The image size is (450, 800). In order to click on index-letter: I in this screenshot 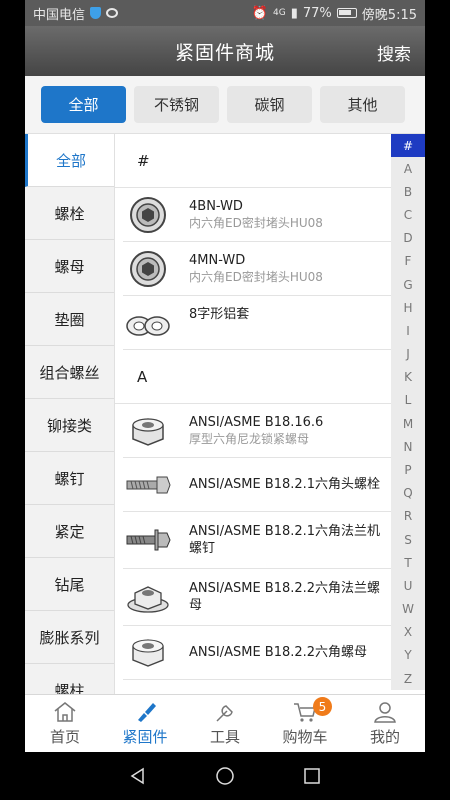, I will do `click(408, 330)`.